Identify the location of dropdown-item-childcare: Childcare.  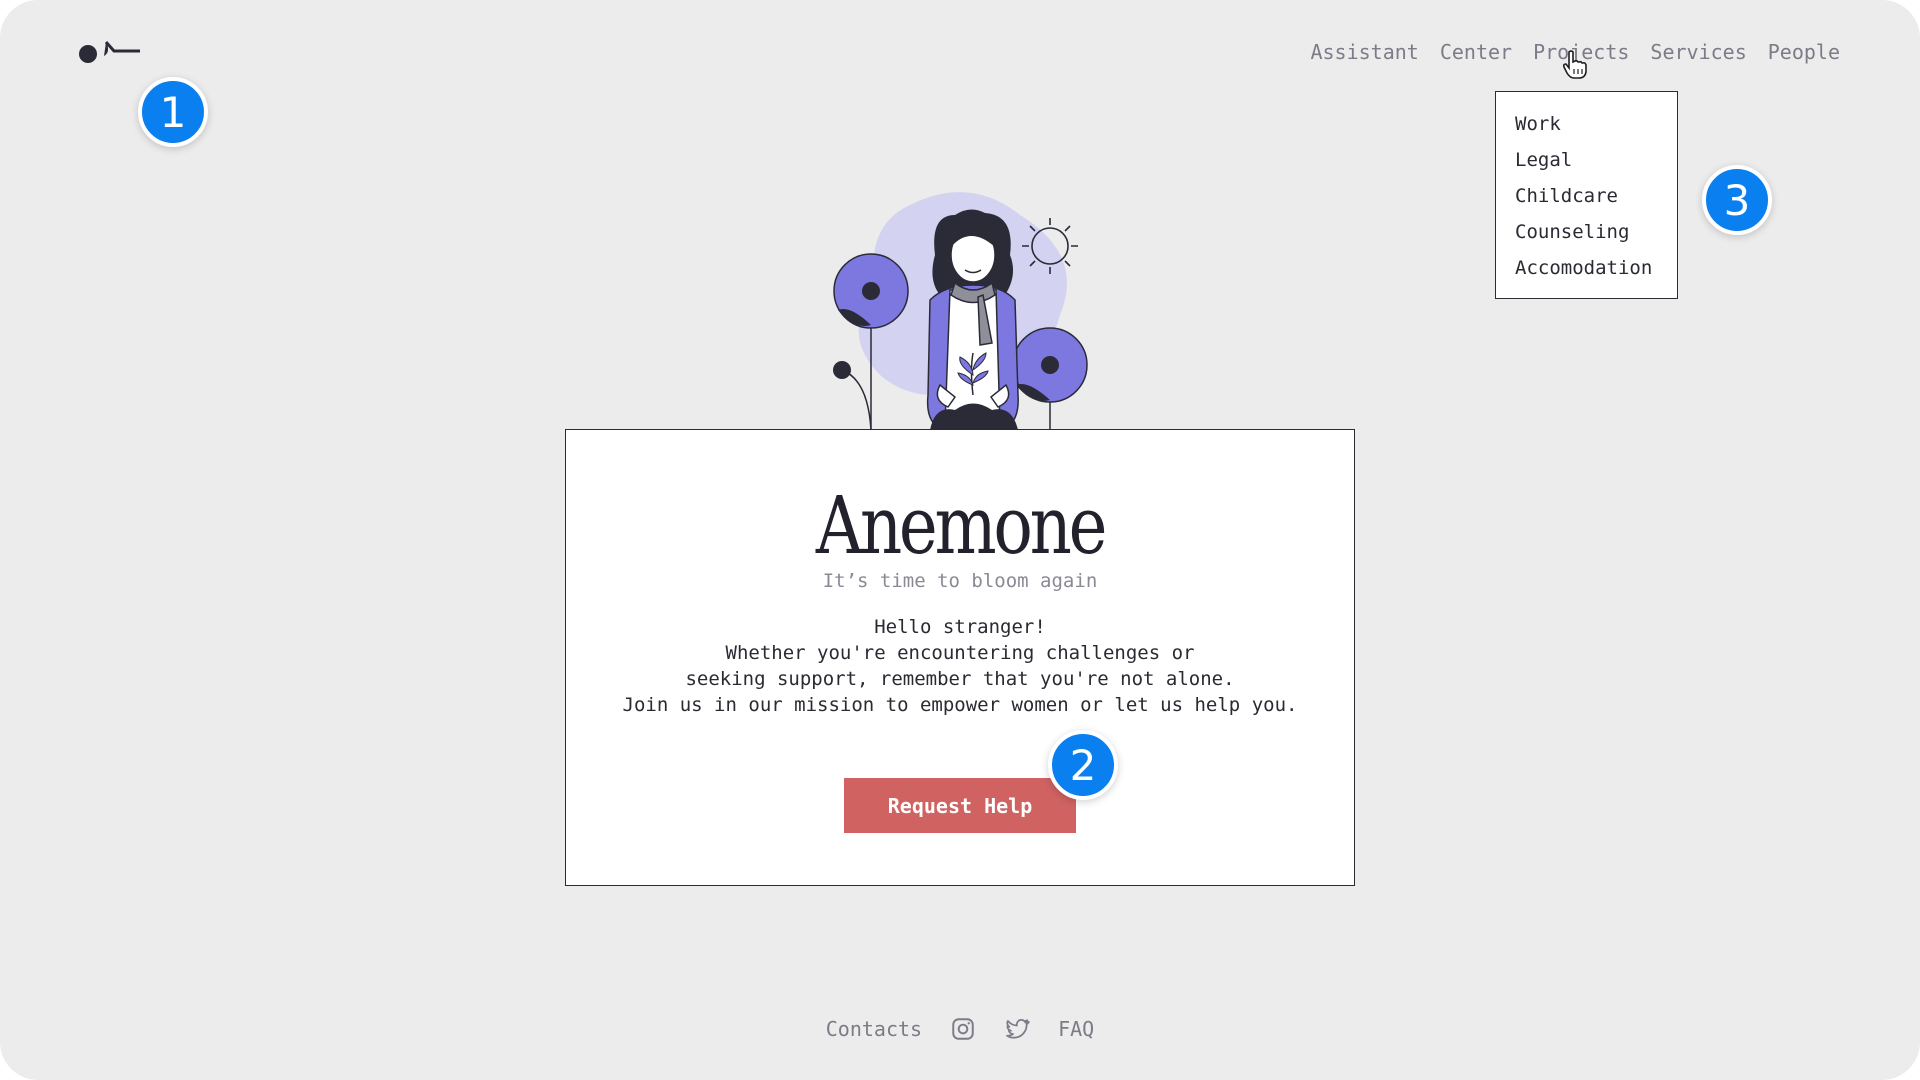
(1586, 196).